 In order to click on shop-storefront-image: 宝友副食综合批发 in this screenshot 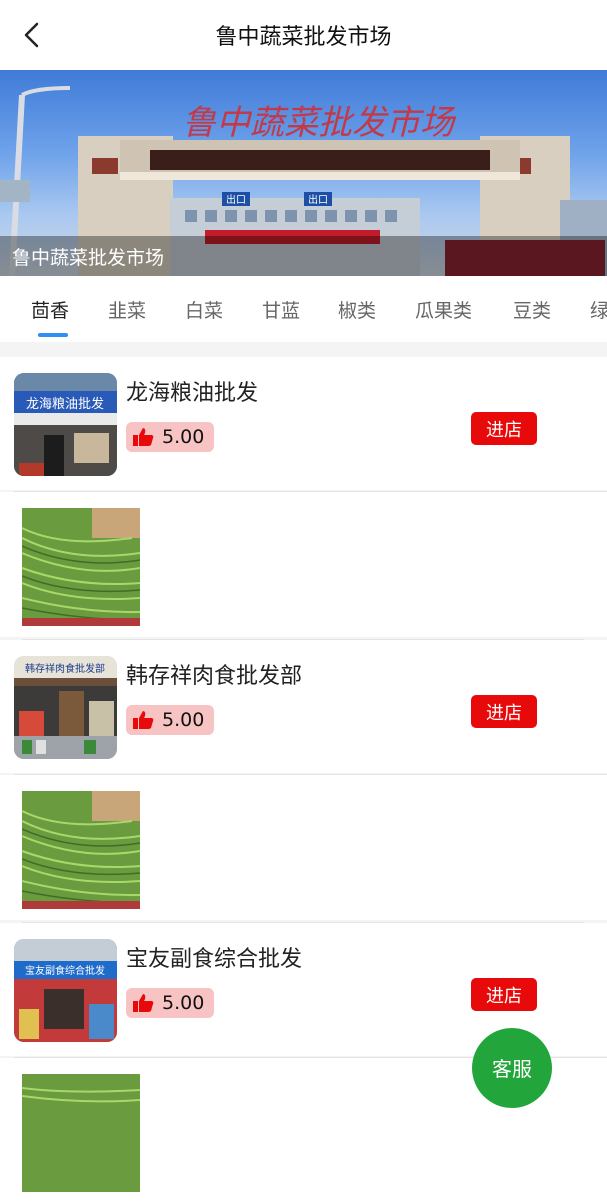, I will do `click(65, 990)`.